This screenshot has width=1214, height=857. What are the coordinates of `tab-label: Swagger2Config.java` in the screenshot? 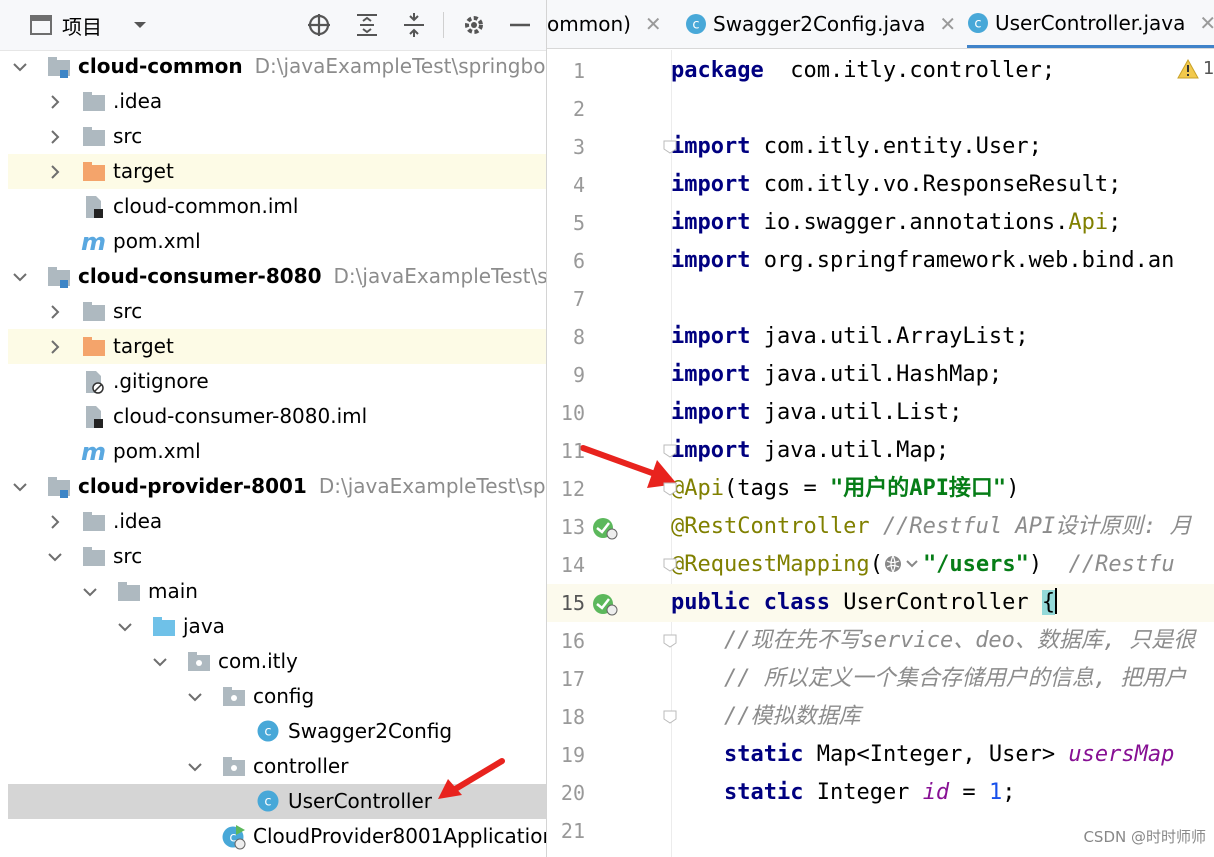 It's located at (819, 24).